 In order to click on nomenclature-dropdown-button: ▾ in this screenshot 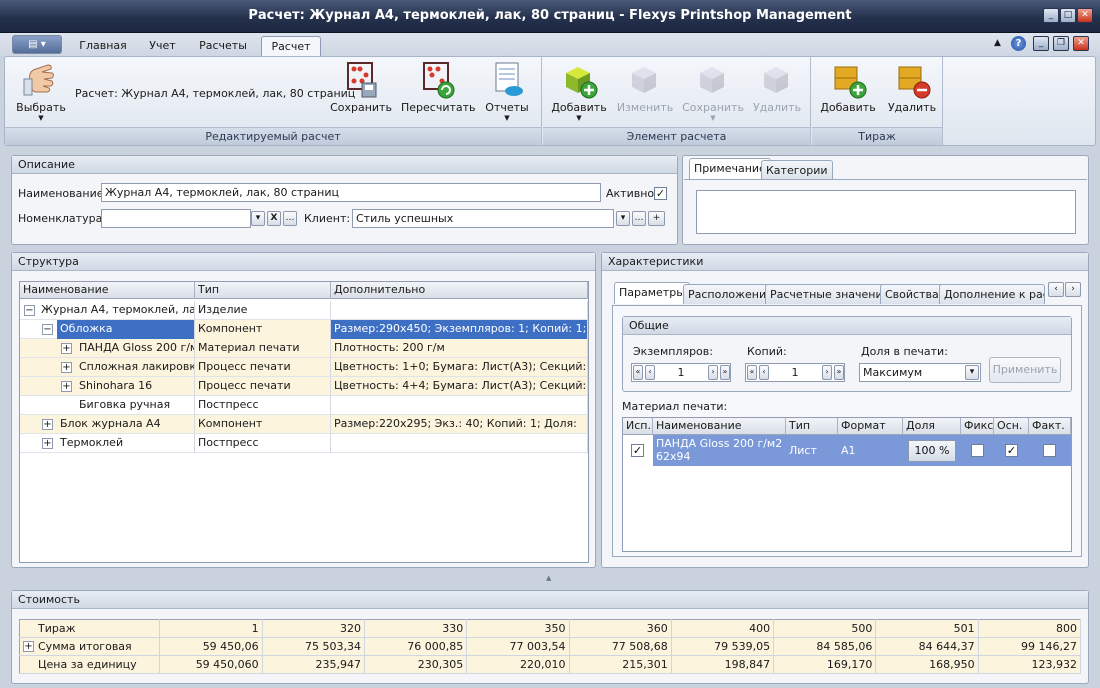, I will do `click(258, 218)`.